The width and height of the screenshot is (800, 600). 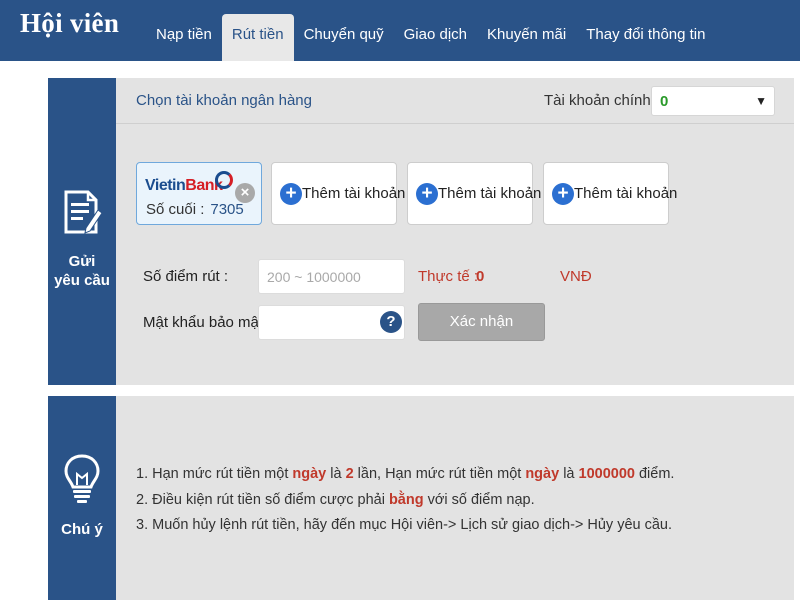 I want to click on note1-text-c: là, so click(x=336, y=474).